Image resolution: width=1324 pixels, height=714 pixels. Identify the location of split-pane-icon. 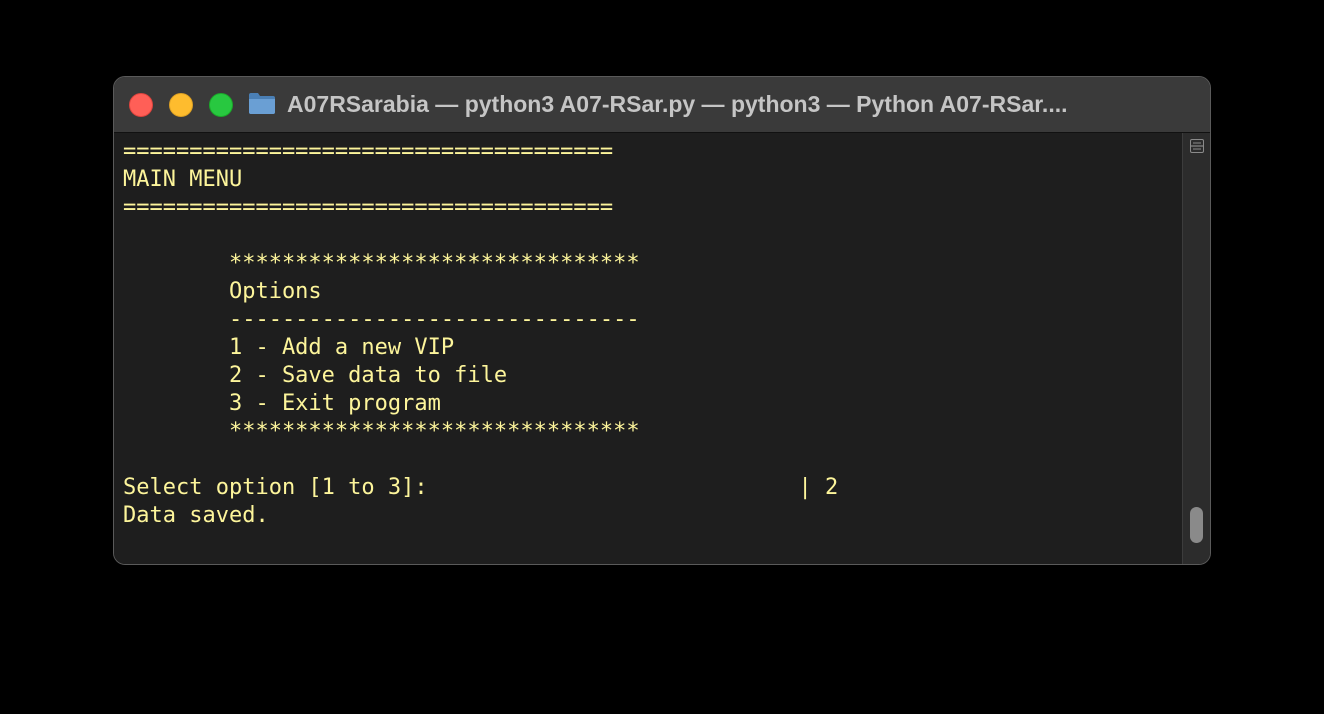
(1197, 146).